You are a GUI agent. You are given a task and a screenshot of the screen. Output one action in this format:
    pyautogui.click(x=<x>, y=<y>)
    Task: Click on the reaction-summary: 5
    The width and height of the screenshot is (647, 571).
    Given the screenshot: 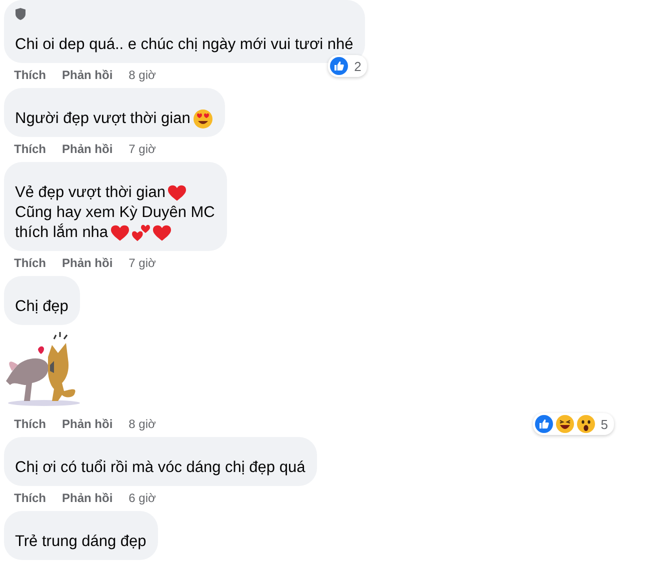 What is the action you would take?
    pyautogui.click(x=573, y=424)
    